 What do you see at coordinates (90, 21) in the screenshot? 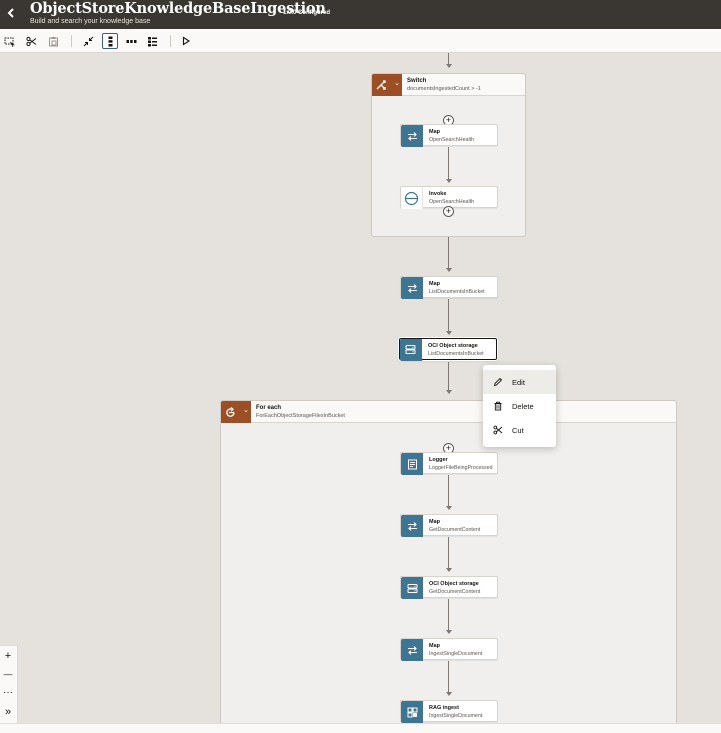
I see `integration-description: Build and search your knowledge base` at bounding box center [90, 21].